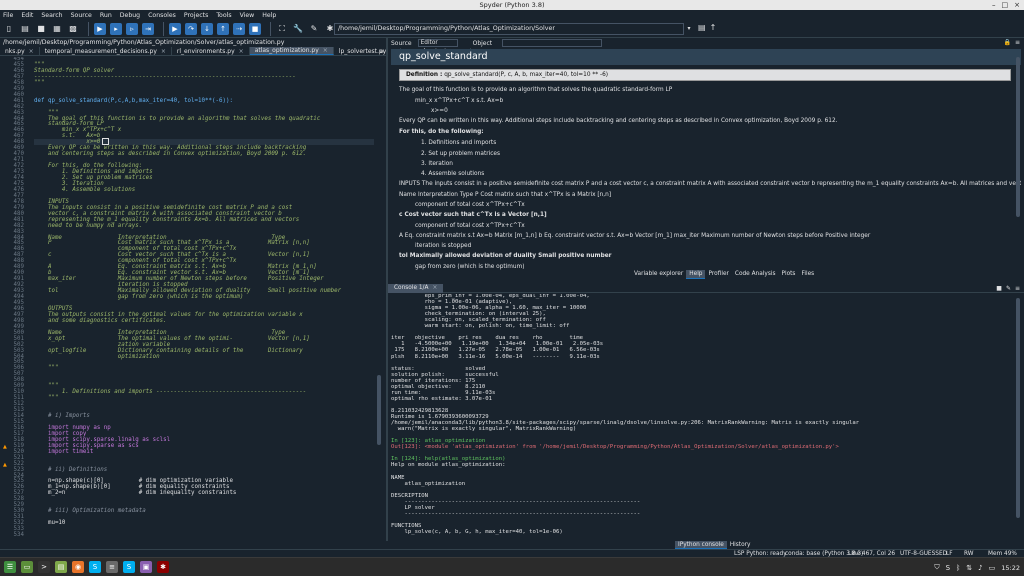  I want to click on editor-tab-options-icon: ≡, so click(381, 51).